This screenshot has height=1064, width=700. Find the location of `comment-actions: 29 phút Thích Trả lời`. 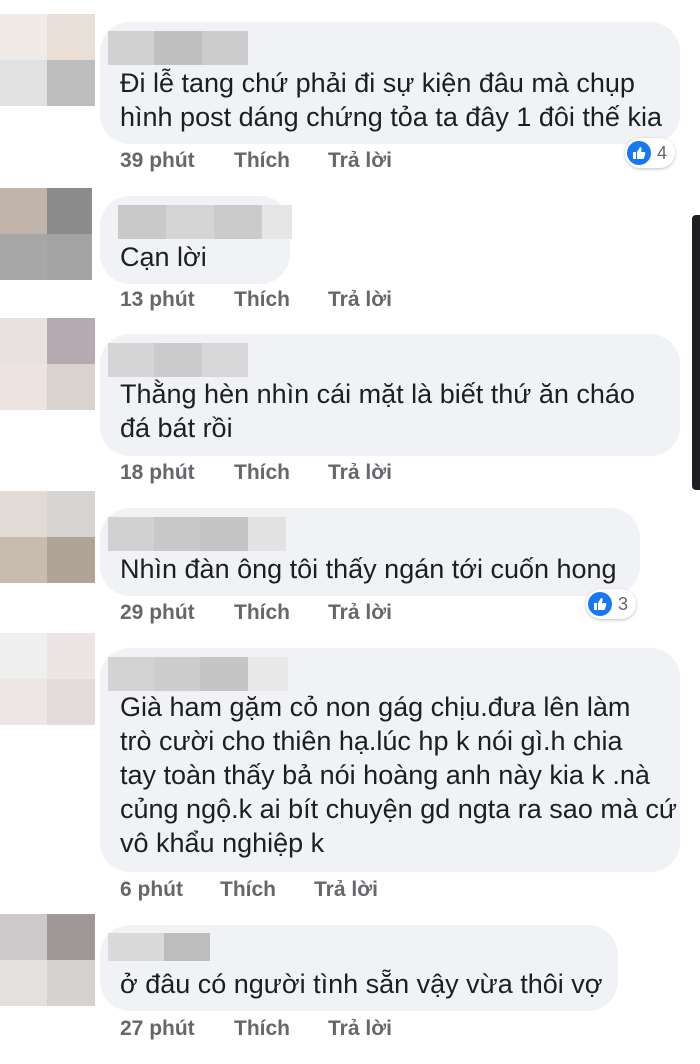

comment-actions: 29 phút Thích Trả lời is located at coordinates (256, 613).